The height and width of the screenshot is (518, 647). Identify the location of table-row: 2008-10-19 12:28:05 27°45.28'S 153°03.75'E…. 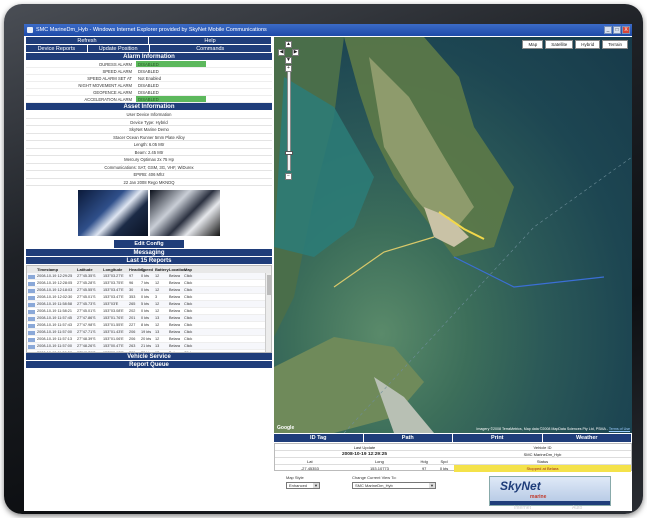
(149, 283).